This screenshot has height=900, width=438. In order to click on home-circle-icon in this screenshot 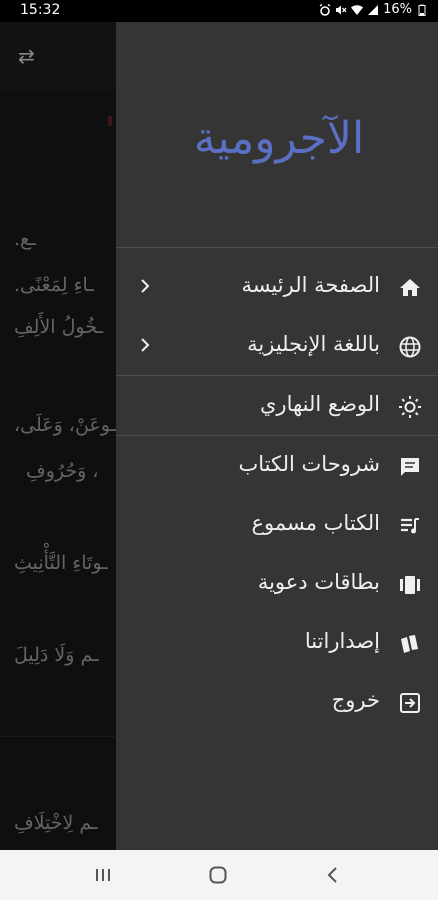, I will do `click(218, 875)`.